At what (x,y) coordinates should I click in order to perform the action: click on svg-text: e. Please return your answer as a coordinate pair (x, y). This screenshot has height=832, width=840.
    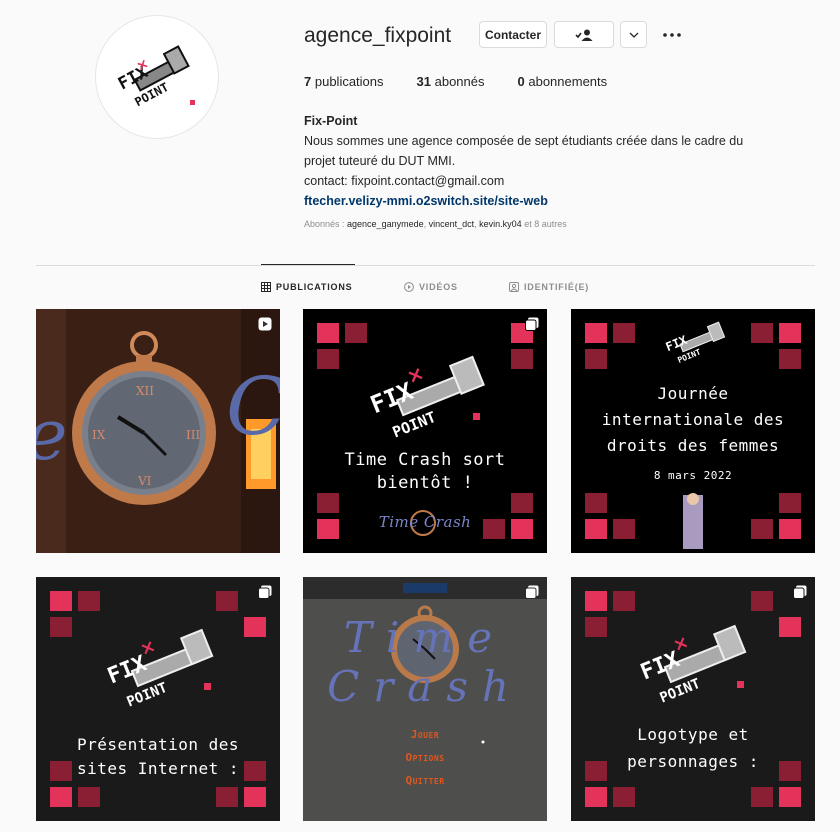
    Looking at the image, I should click on (51, 435).